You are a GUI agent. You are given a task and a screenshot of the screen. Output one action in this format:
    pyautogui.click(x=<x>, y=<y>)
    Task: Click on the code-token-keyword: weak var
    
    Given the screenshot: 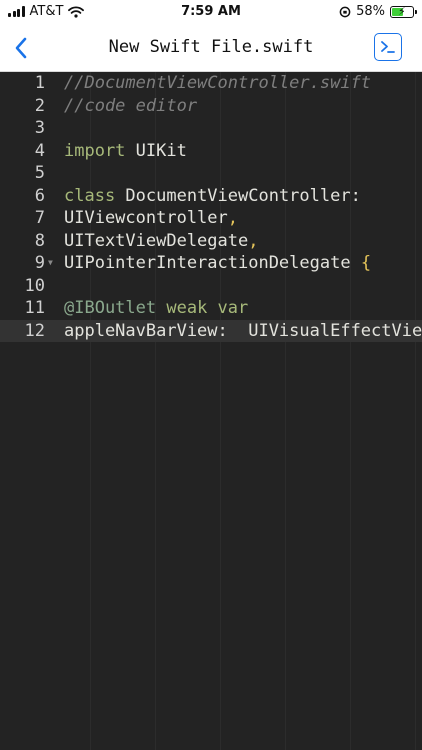 What is the action you would take?
    pyautogui.click(x=202, y=308)
    